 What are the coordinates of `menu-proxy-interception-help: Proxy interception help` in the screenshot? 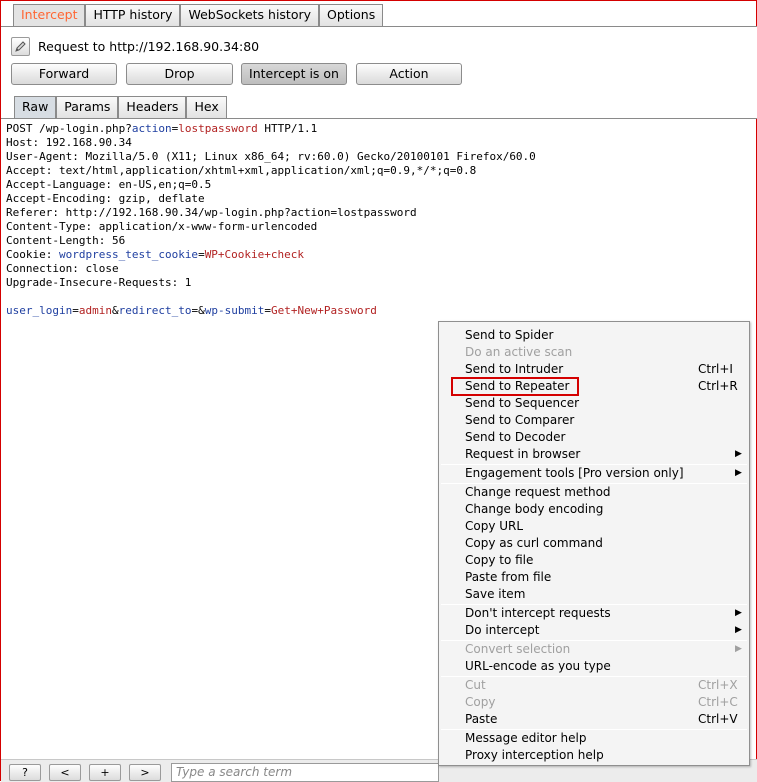 It's located at (594, 755).